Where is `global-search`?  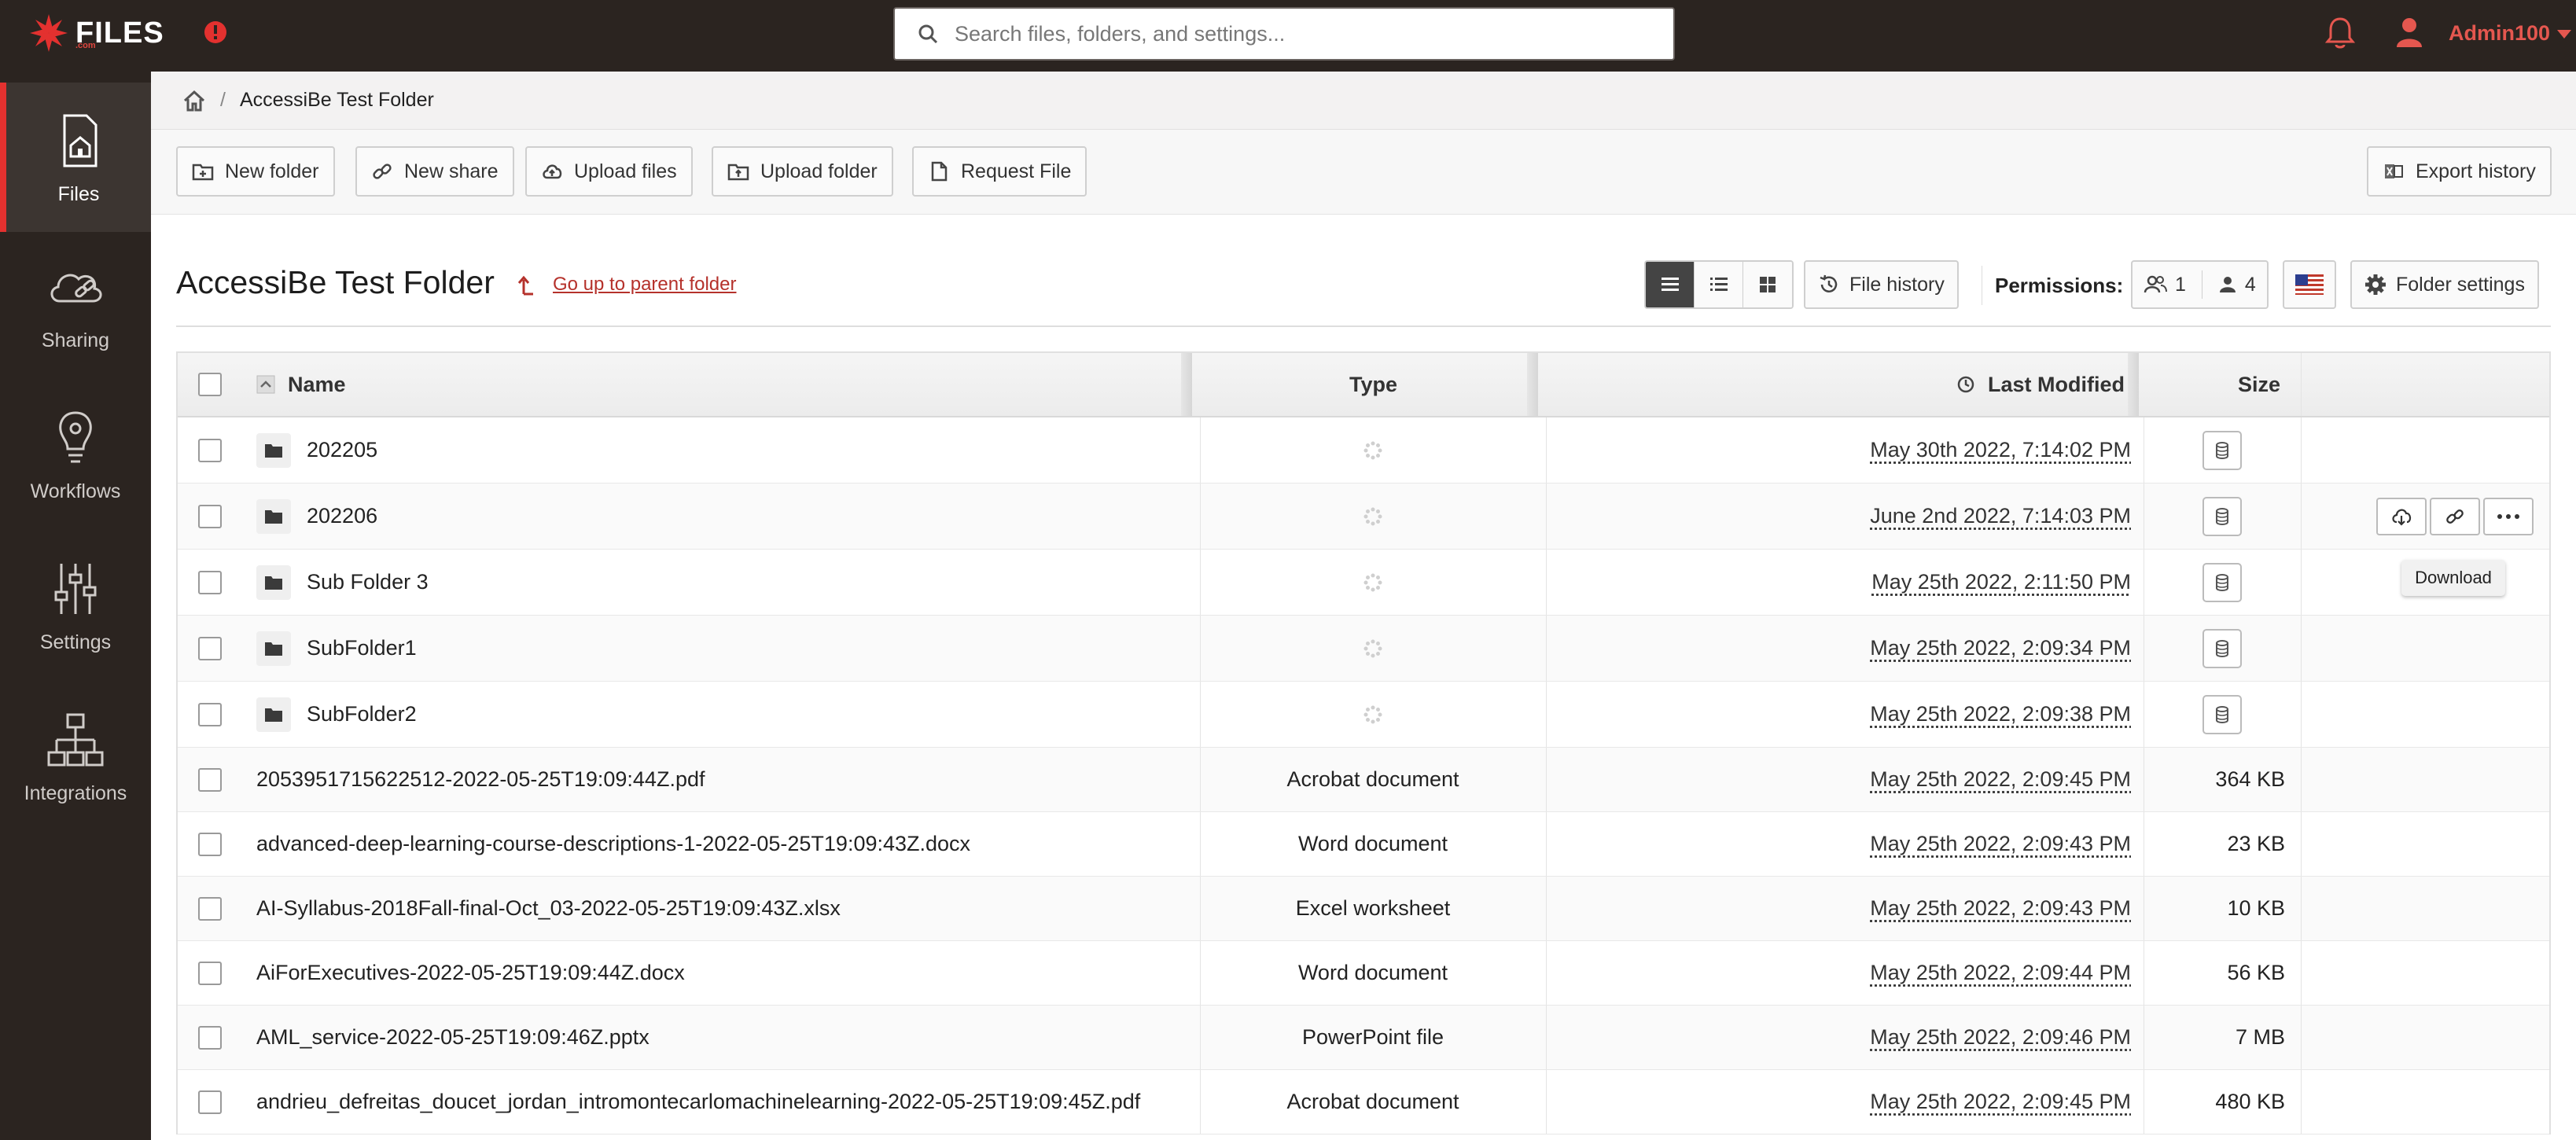 global-search is located at coordinates (1284, 34).